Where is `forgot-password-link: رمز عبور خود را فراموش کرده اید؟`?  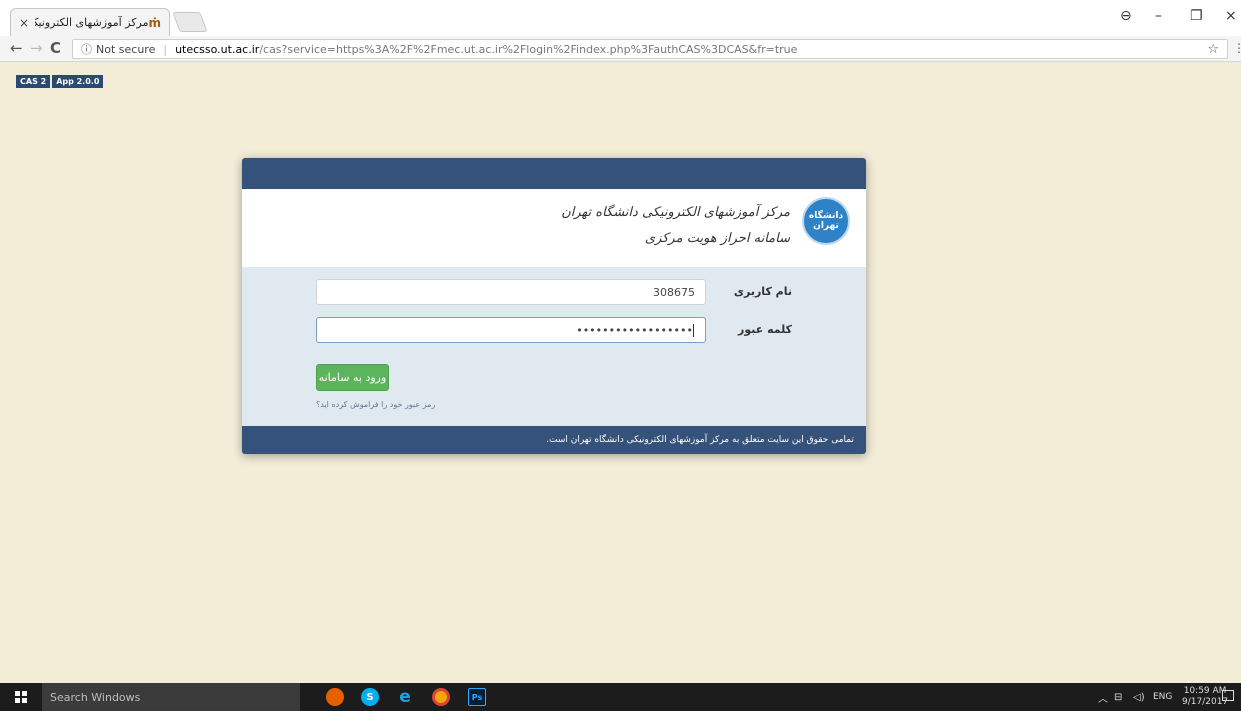
forgot-password-link: رمز عبور خود را فراموش کرده اید؟ is located at coordinates (375, 404).